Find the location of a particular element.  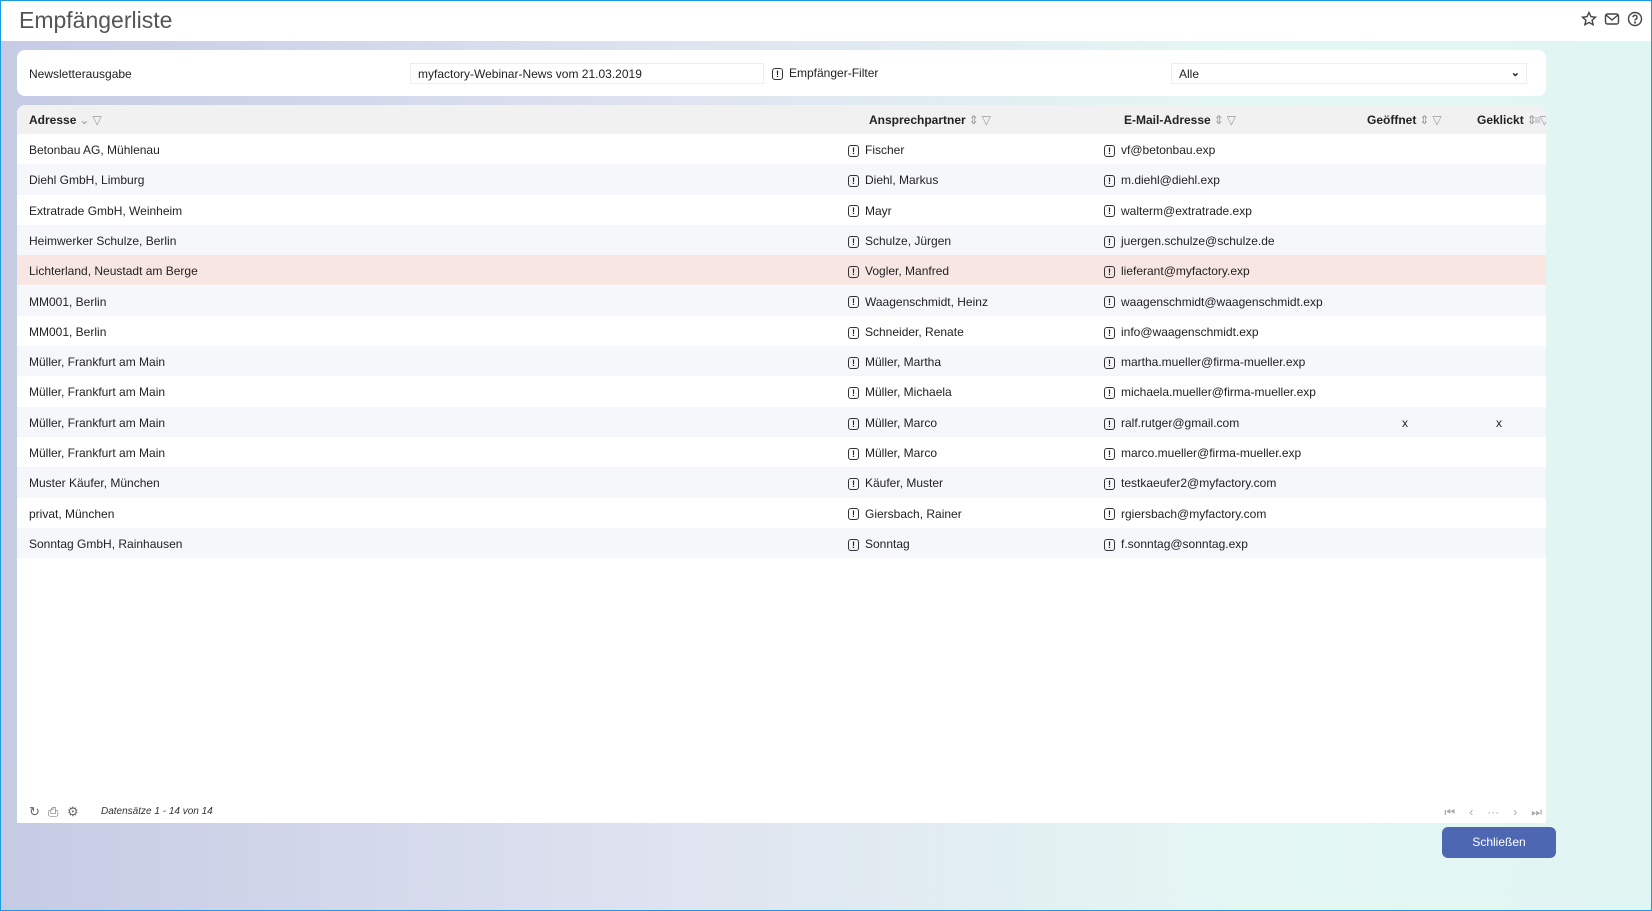

partner-text: Sonntag is located at coordinates (887, 543).